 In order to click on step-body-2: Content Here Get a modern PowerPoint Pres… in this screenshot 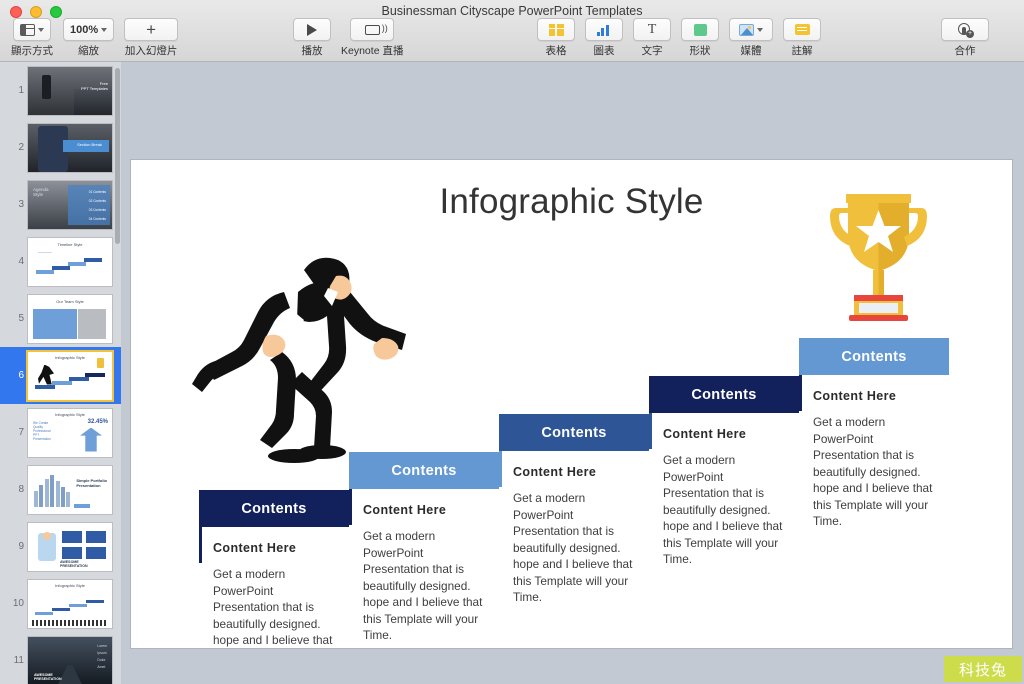, I will do `click(424, 566)`.